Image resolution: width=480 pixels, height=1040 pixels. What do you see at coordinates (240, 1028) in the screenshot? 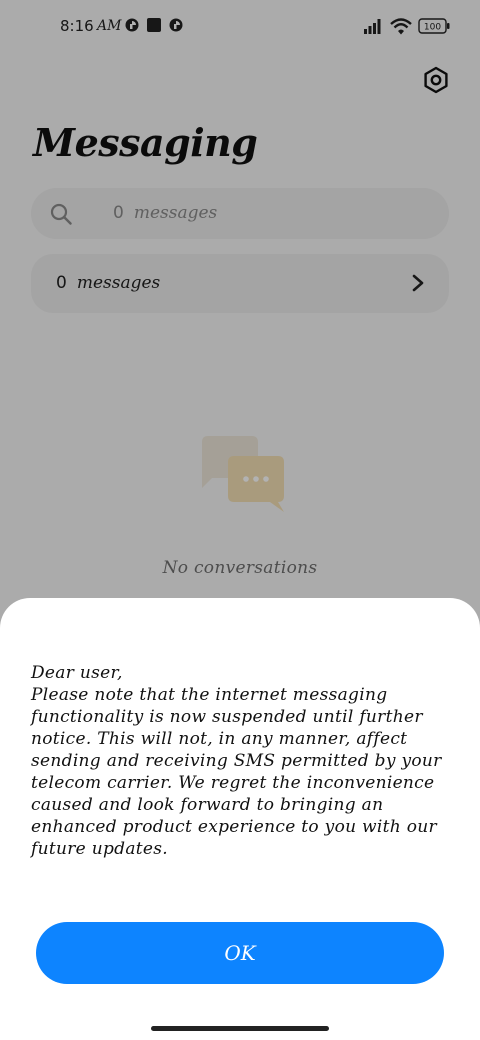
I see `home-indicator` at bounding box center [240, 1028].